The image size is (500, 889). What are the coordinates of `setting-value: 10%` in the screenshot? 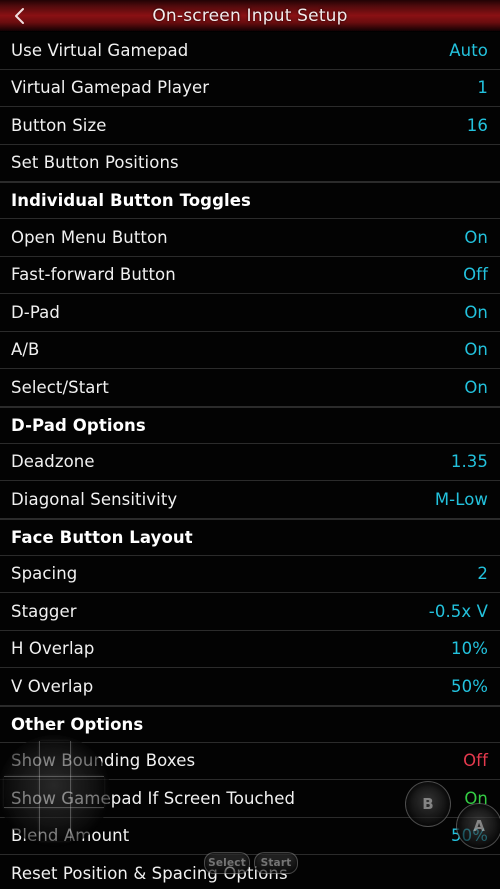 It's located at (469, 649).